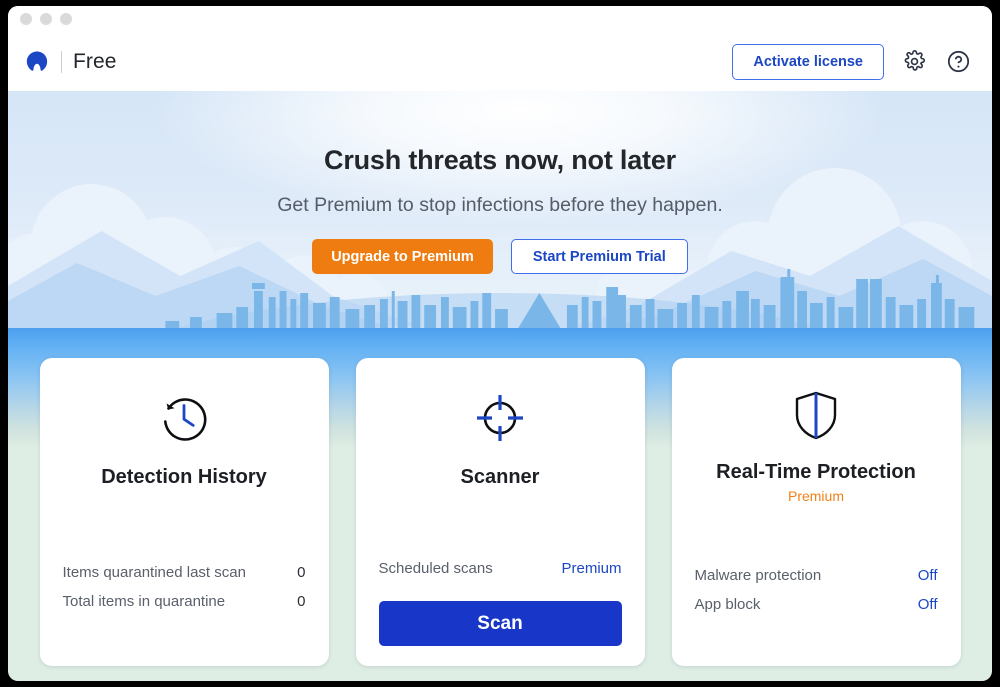  Describe the element at coordinates (816, 604) in the screenshot. I see `row-app-block: App block Off` at that location.